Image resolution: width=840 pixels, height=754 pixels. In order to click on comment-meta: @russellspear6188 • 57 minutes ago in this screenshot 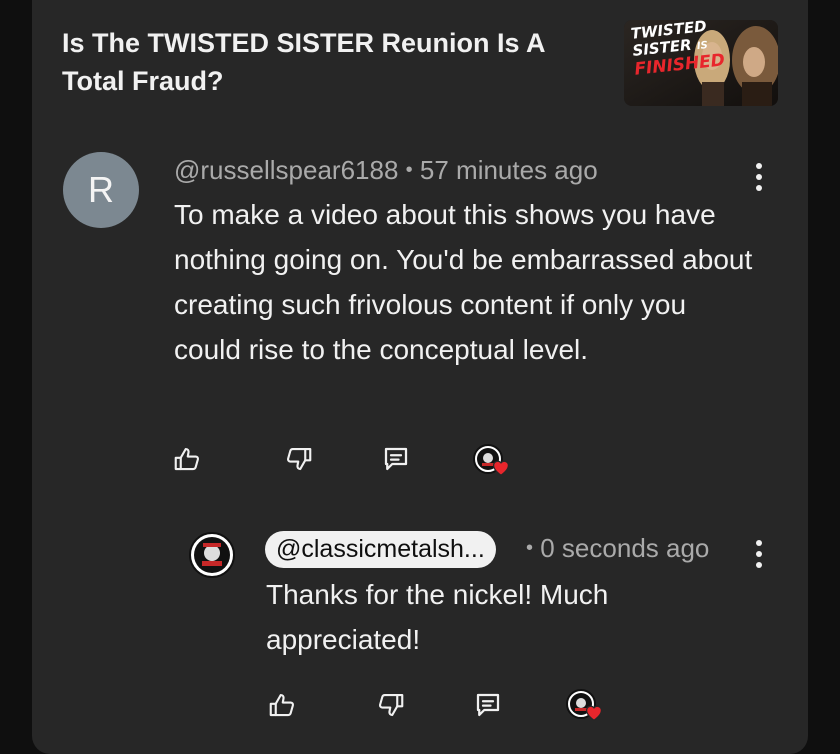, I will do `click(386, 170)`.